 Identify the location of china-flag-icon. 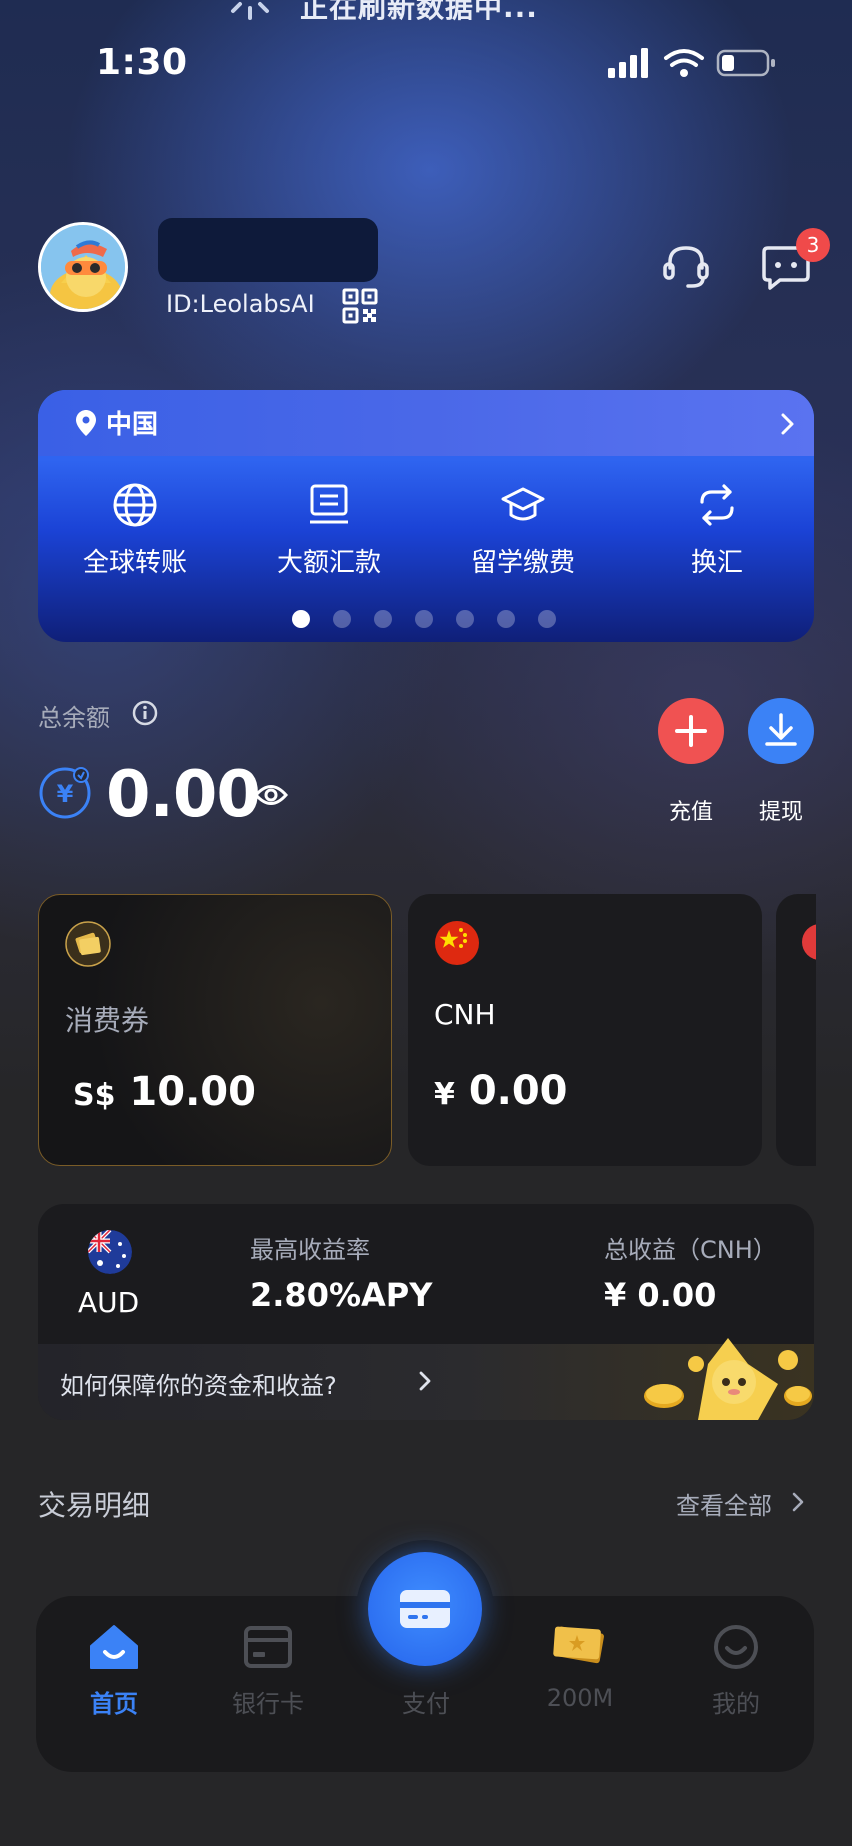
(457, 943).